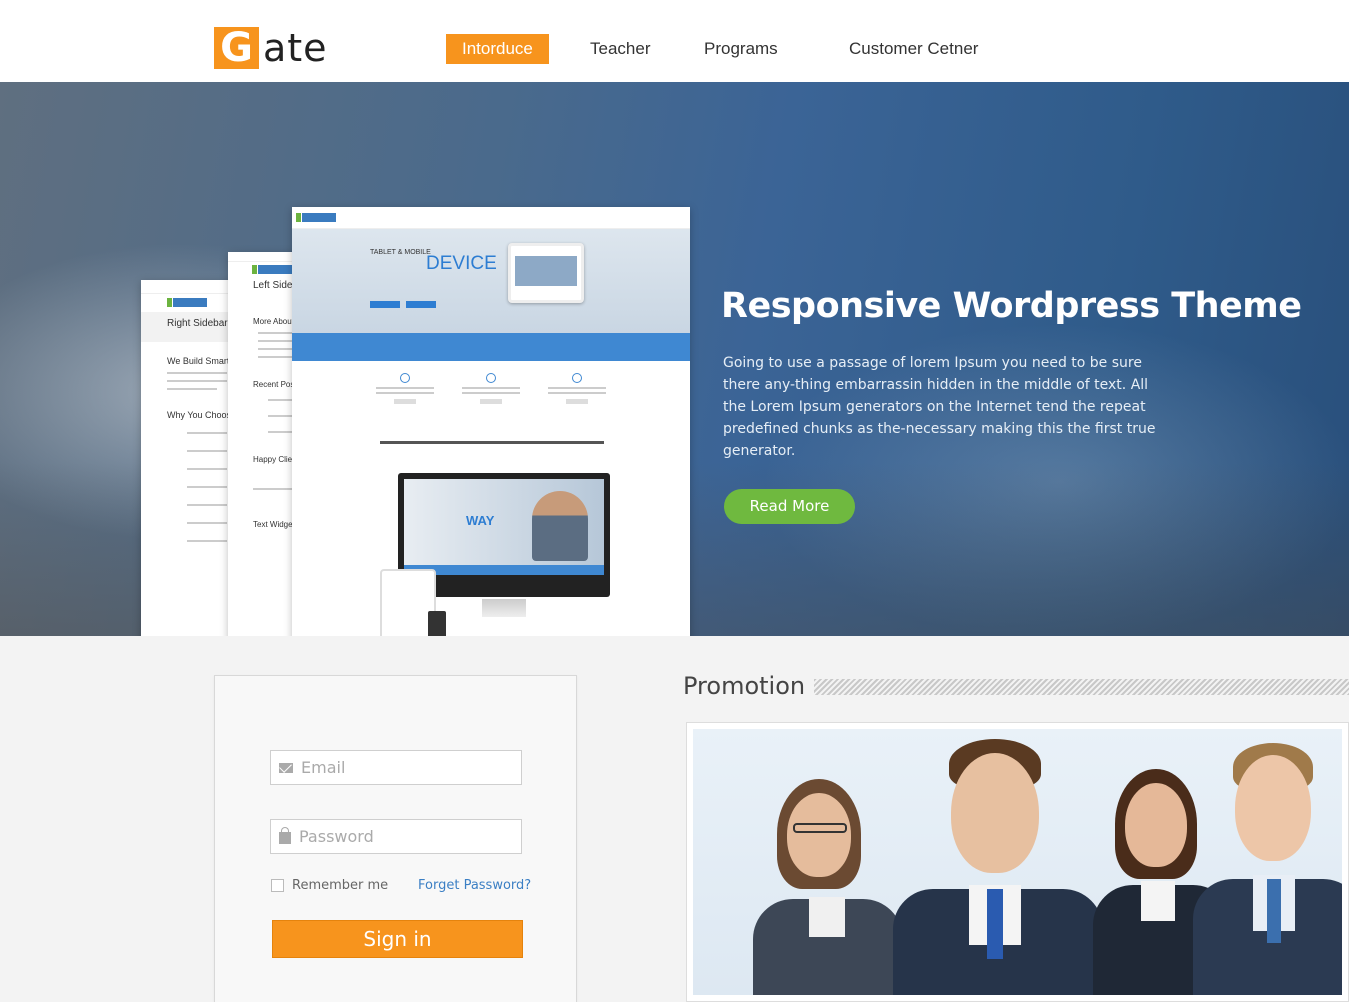 This screenshot has width=1349, height=1002. What do you see at coordinates (236, 48) in the screenshot?
I see `logo-letter: G` at bounding box center [236, 48].